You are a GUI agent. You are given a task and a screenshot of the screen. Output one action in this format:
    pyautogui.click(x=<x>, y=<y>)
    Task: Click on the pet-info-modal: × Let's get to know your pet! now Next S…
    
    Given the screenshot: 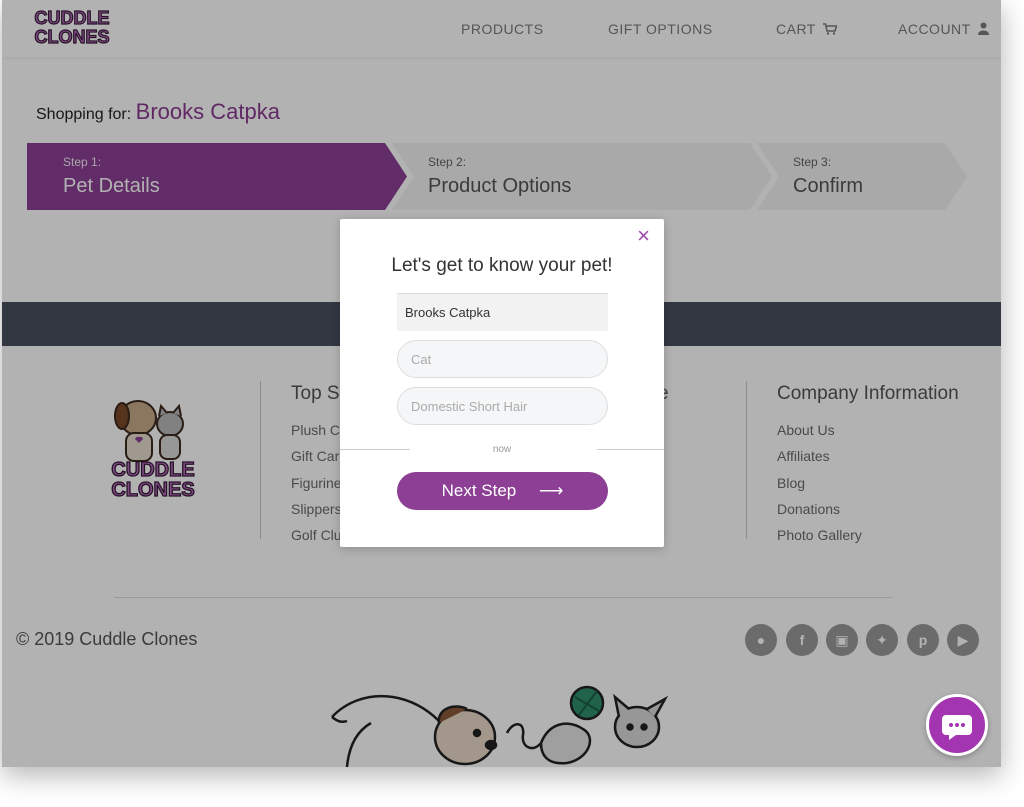 What is the action you would take?
    pyautogui.click(x=502, y=383)
    